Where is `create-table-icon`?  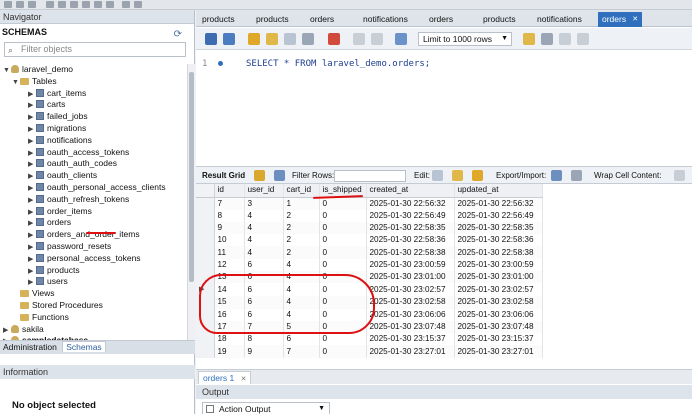 create-table-icon is located at coordinates (74, 4).